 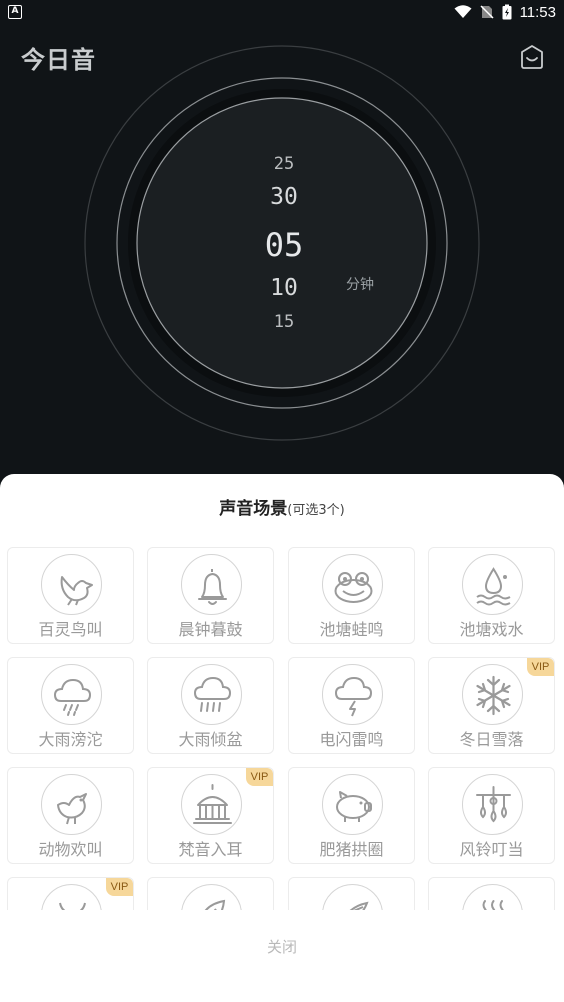 I want to click on scene-card: 百灵鸟叫, so click(x=70, y=595).